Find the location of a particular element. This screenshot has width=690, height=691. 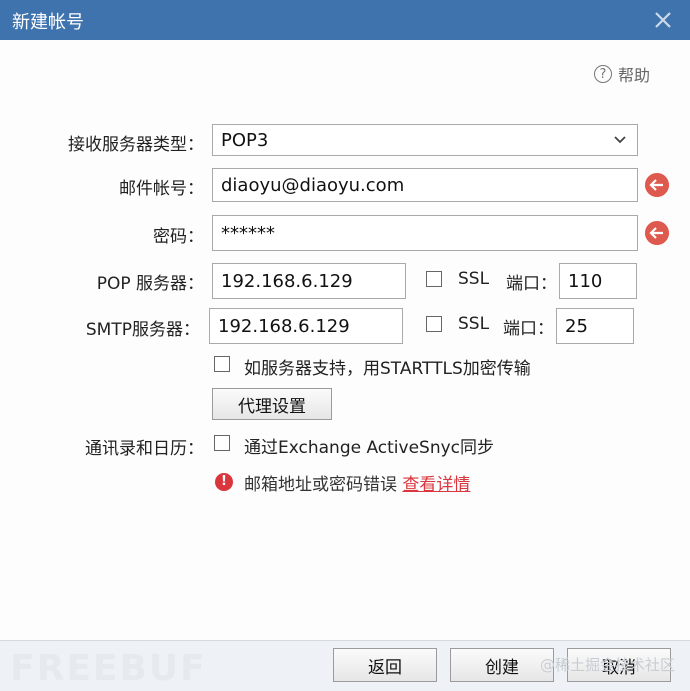

pop-ssl-label: SSL is located at coordinates (474, 279).